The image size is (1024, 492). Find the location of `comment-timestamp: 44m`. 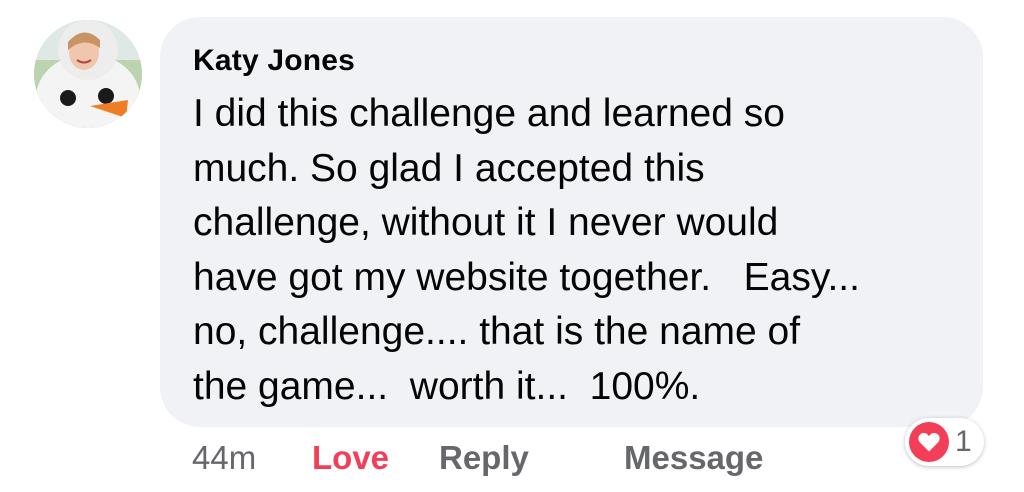

comment-timestamp: 44m is located at coordinates (224, 458).